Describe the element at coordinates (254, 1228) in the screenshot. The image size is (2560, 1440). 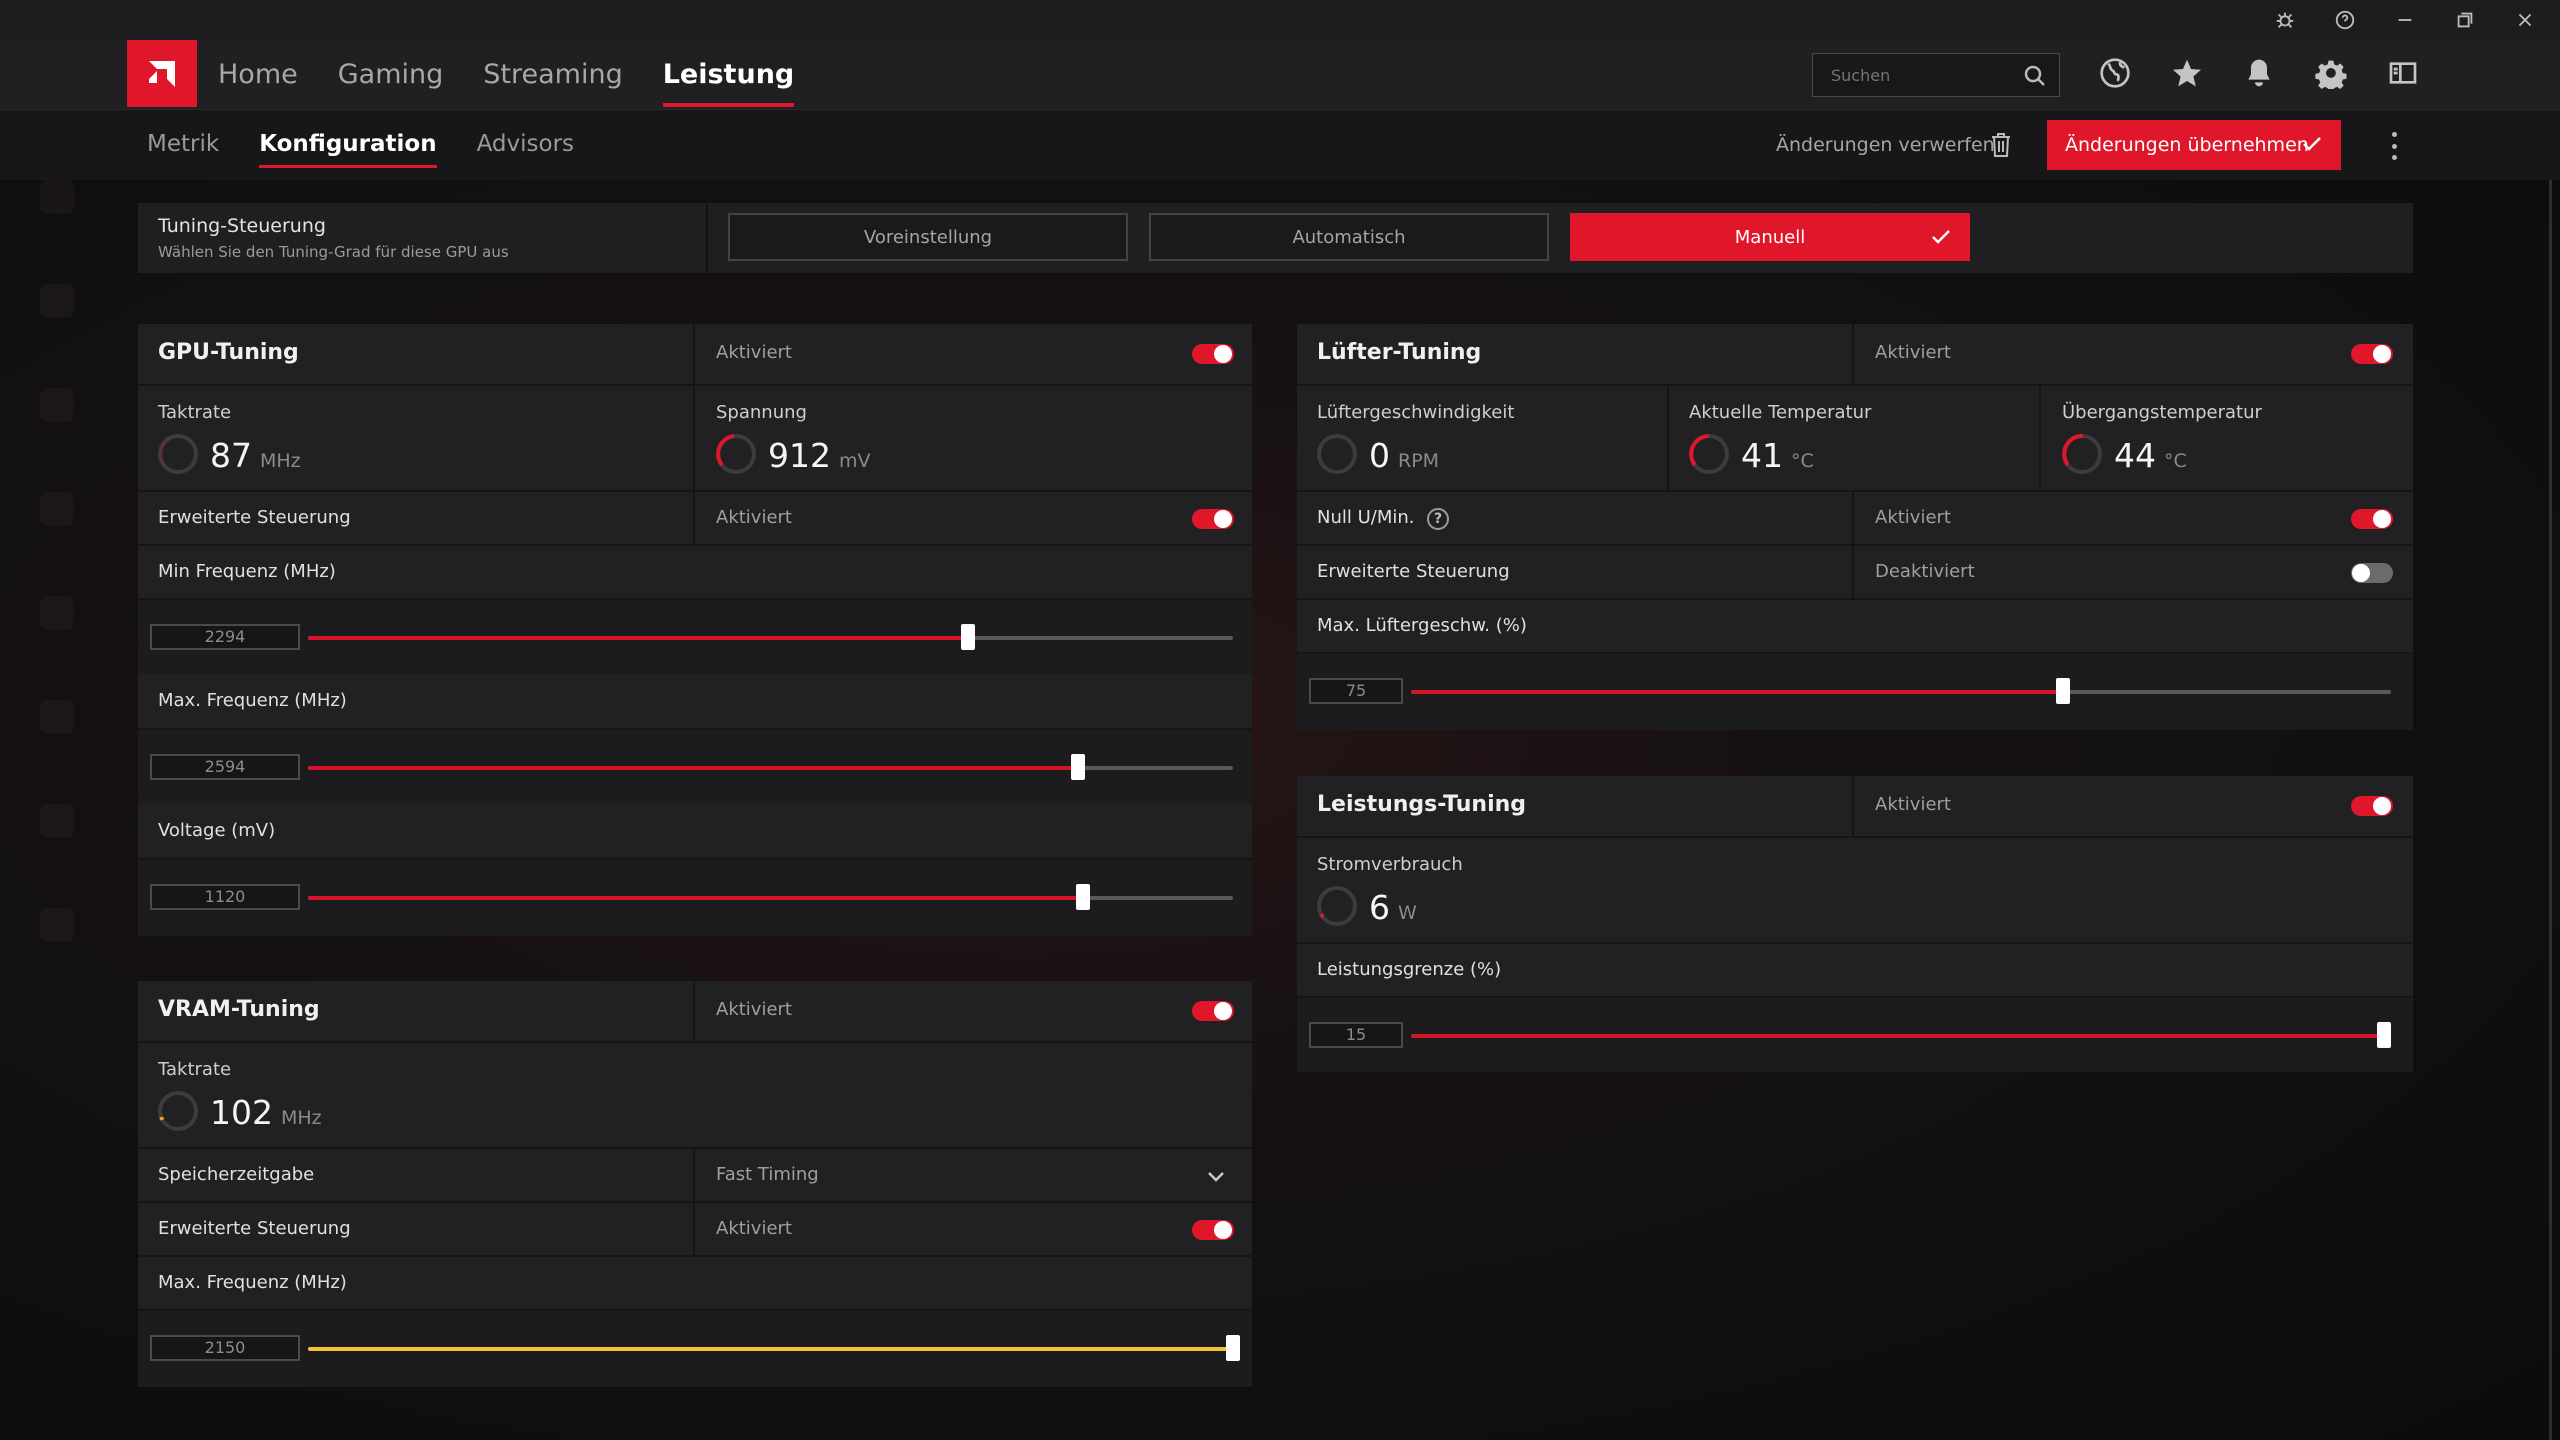
I see `vram-advanced-label: Erweiterte Steuerung` at that location.